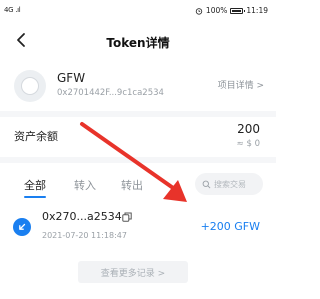 The width and height of the screenshot is (320, 299). I want to click on battery-percent: 100%, so click(216, 10).